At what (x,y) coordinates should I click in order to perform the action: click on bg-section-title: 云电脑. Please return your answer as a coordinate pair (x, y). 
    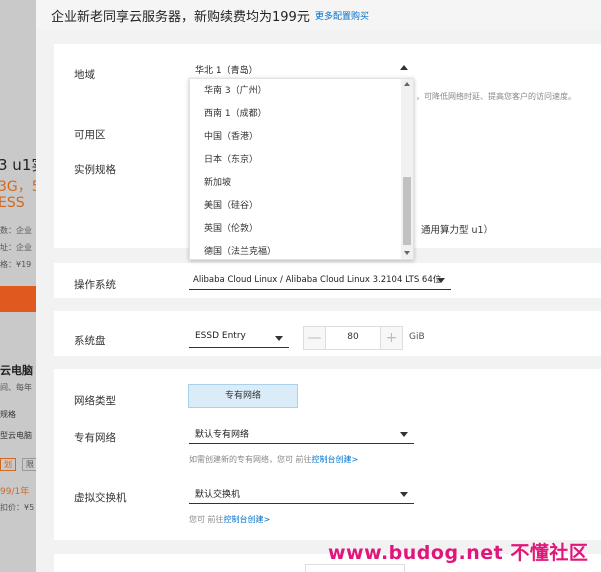
    Looking at the image, I should click on (16, 370).